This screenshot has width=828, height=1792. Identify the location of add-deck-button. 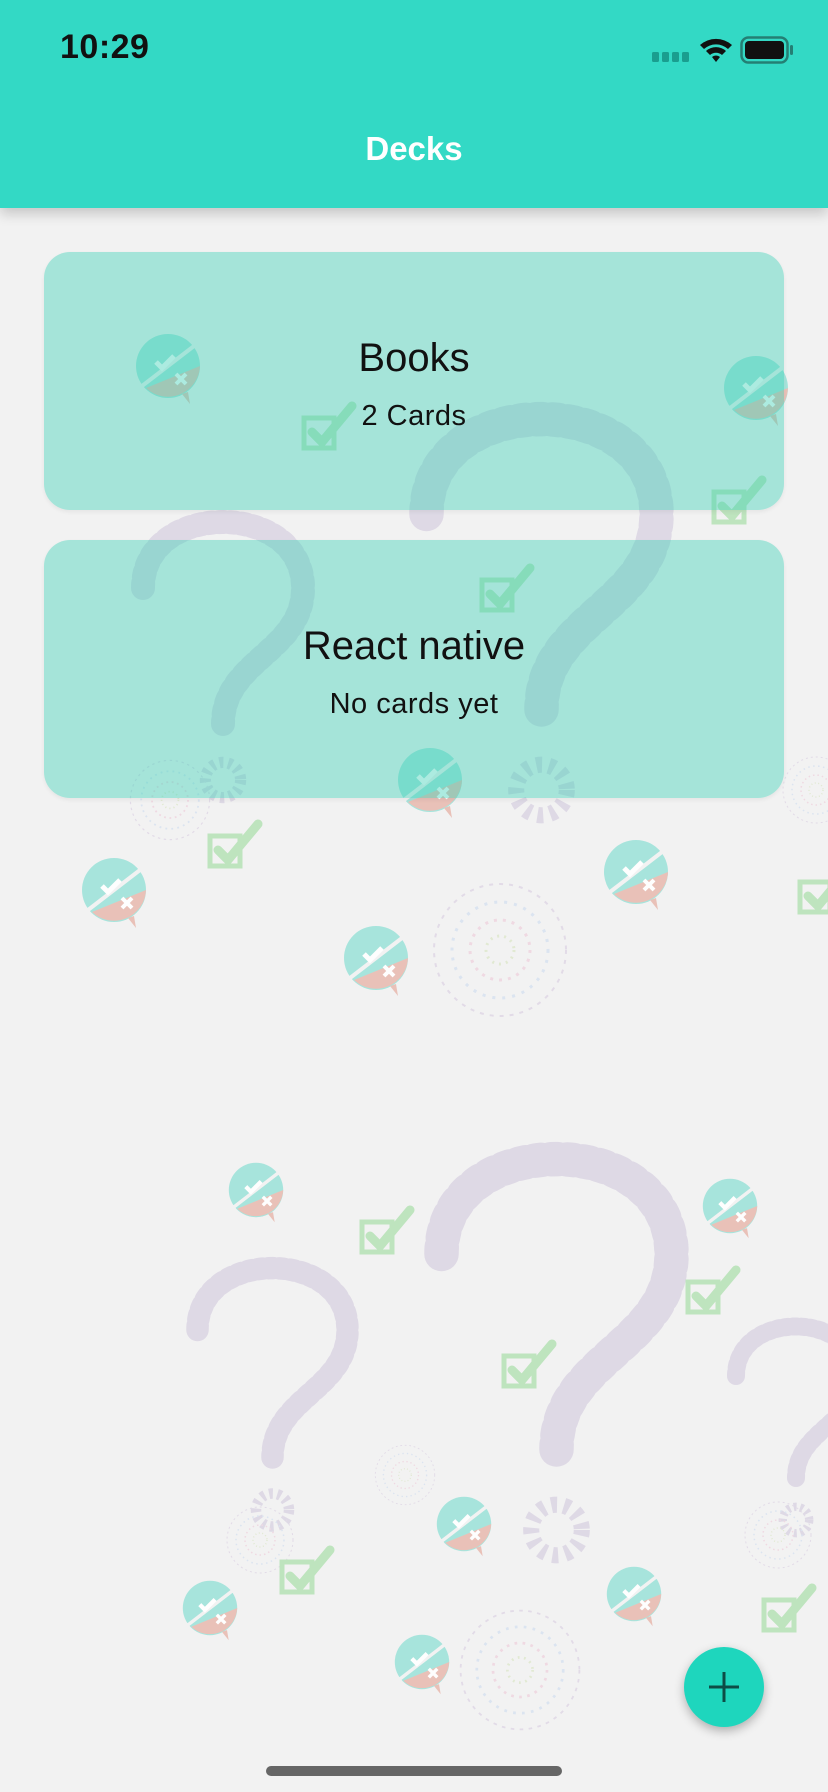
(724, 1687).